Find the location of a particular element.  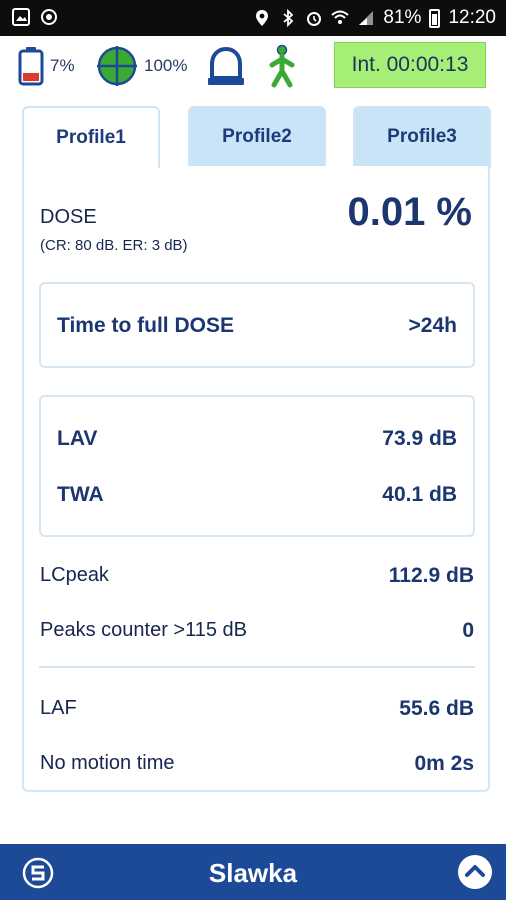

alarm-indicator is located at coordinates (226, 66).